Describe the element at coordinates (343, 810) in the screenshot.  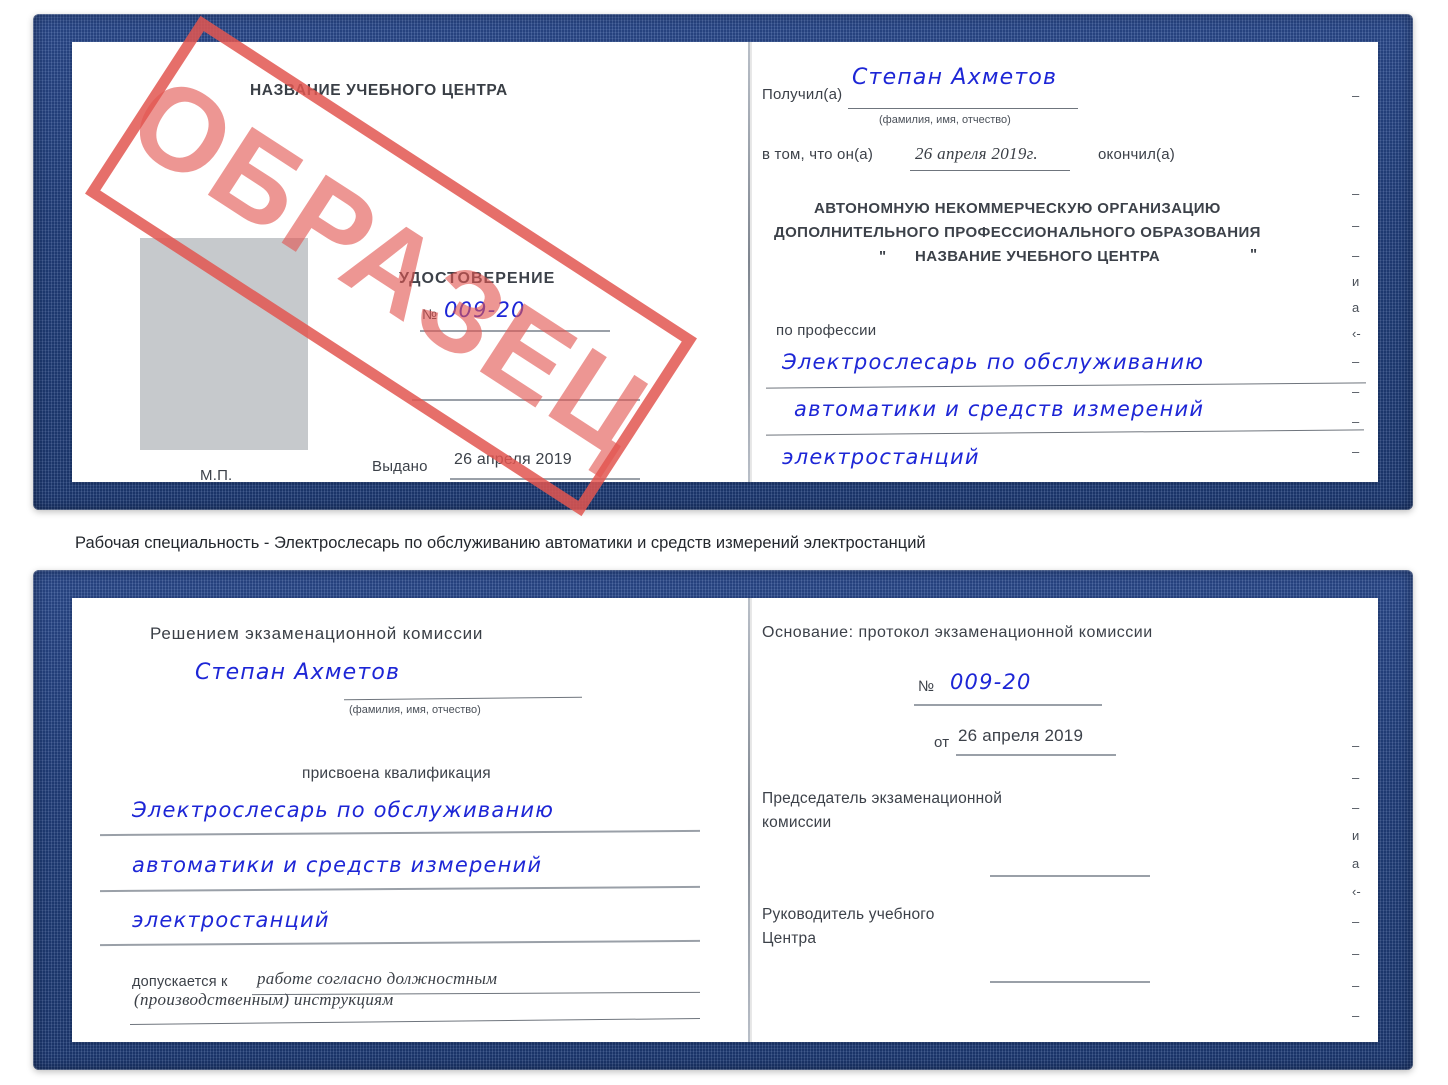
I see `qualification-line-1: Электрослесарь по обслуживанию` at that location.